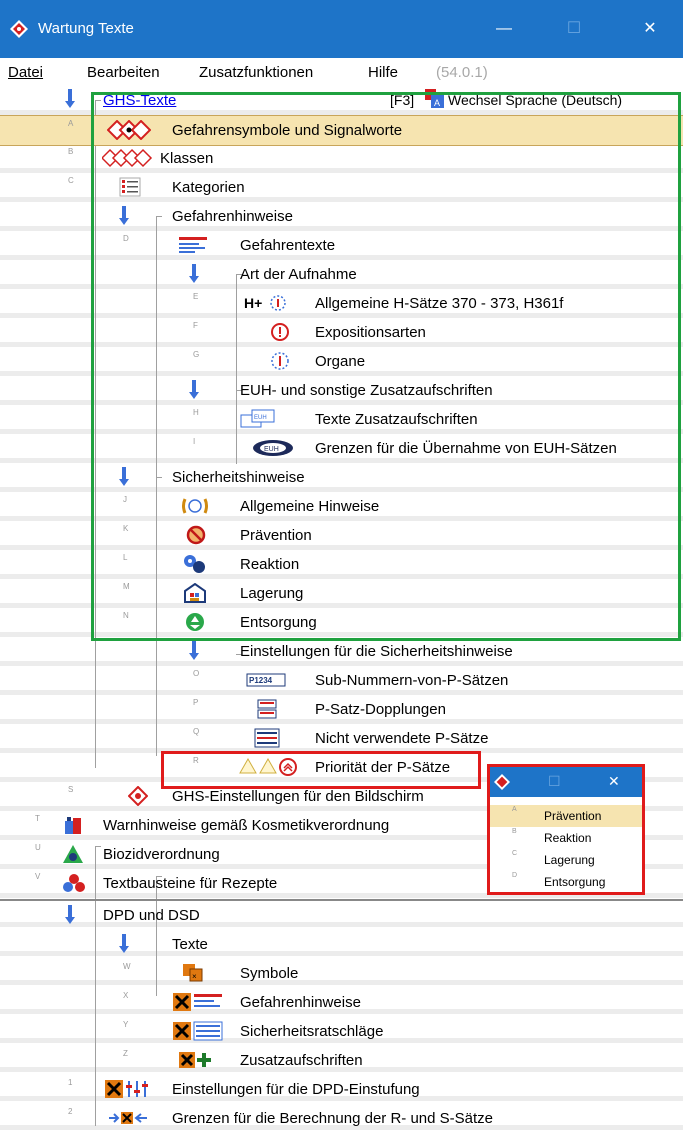 The image size is (683, 1133). I want to click on tree-item-n: N Entsorgung, so click(341, 622).